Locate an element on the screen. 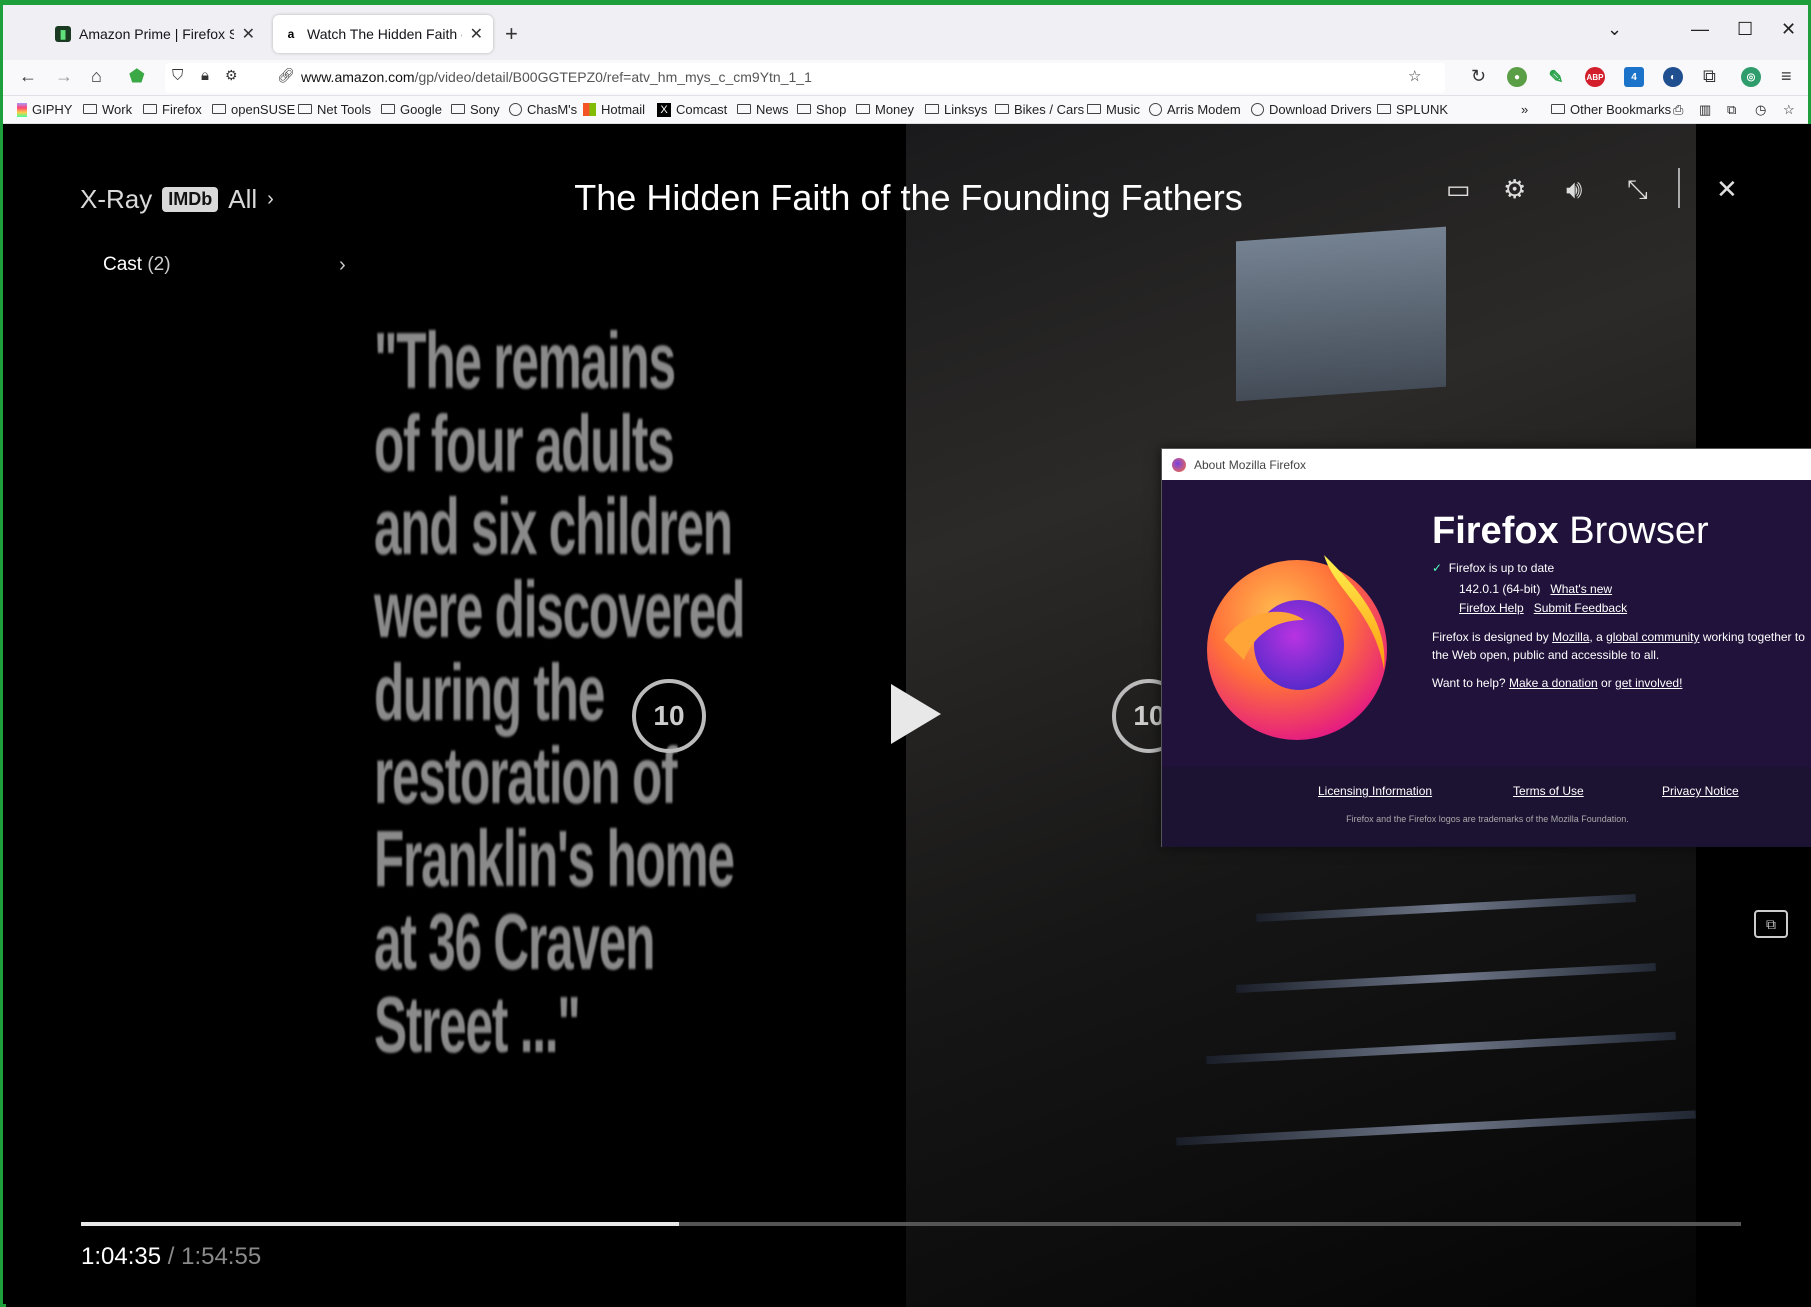 The width and height of the screenshot is (1811, 1307). extension-badge-icon: 4 is located at coordinates (1634, 77).